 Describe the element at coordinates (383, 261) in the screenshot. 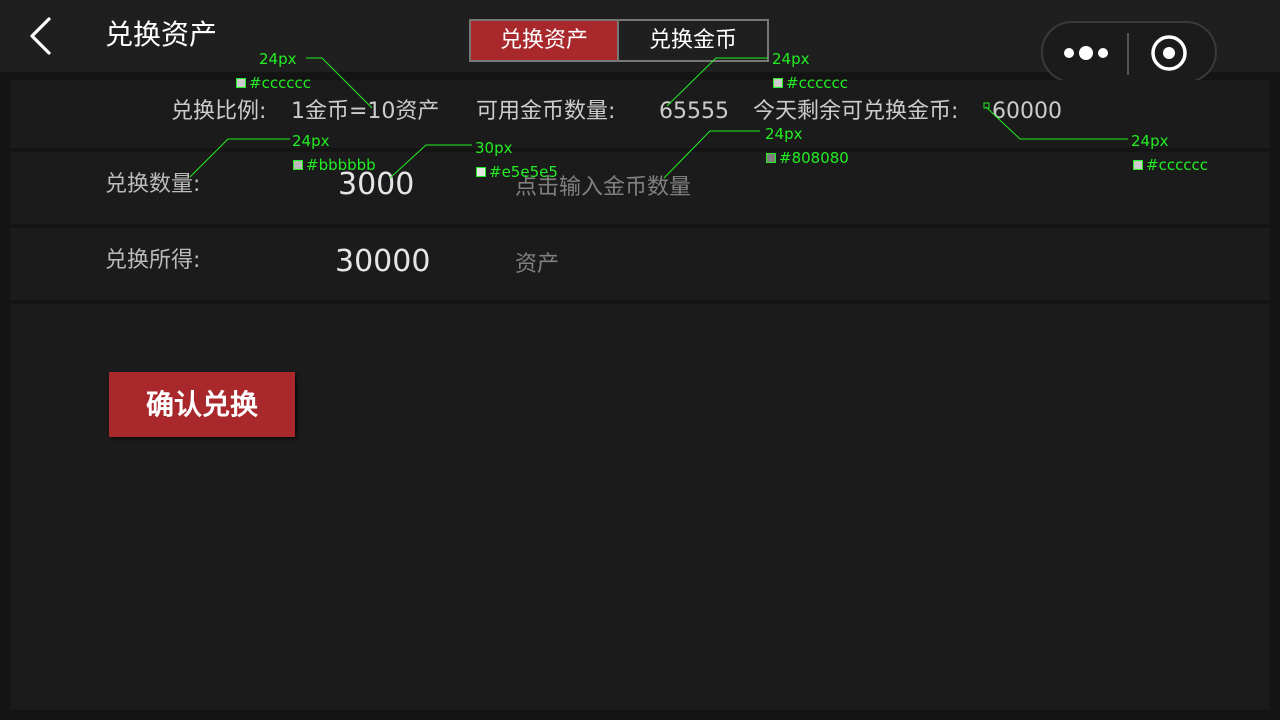

I see `result-value: 30000` at that location.